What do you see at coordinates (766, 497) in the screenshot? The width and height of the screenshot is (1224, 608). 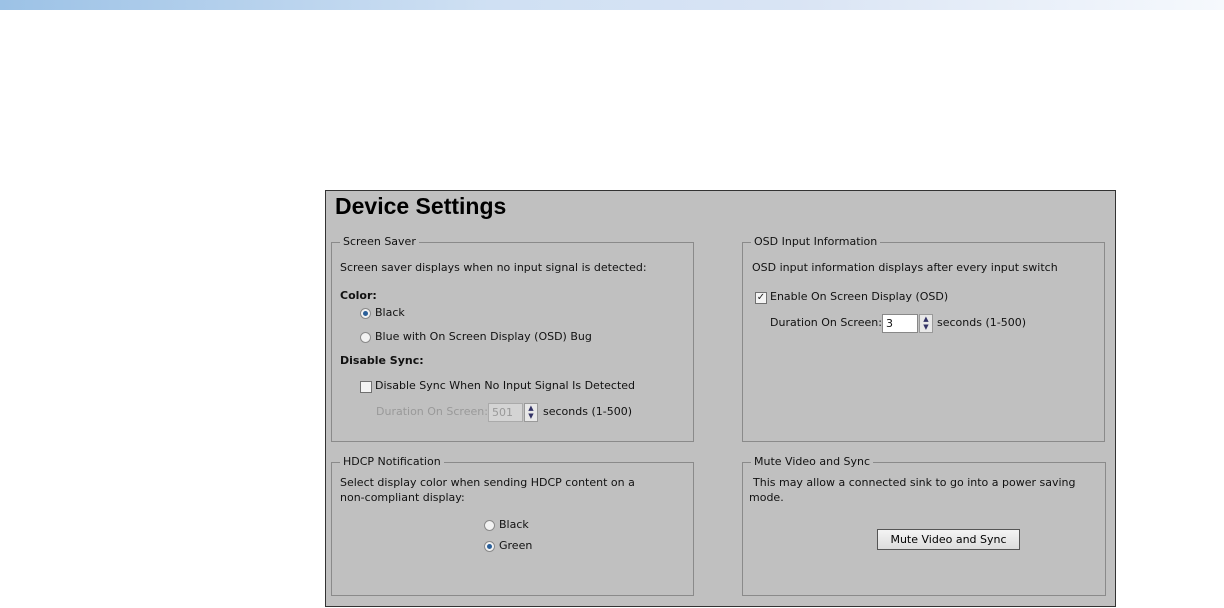 I see `mute-description-line2: mode.` at bounding box center [766, 497].